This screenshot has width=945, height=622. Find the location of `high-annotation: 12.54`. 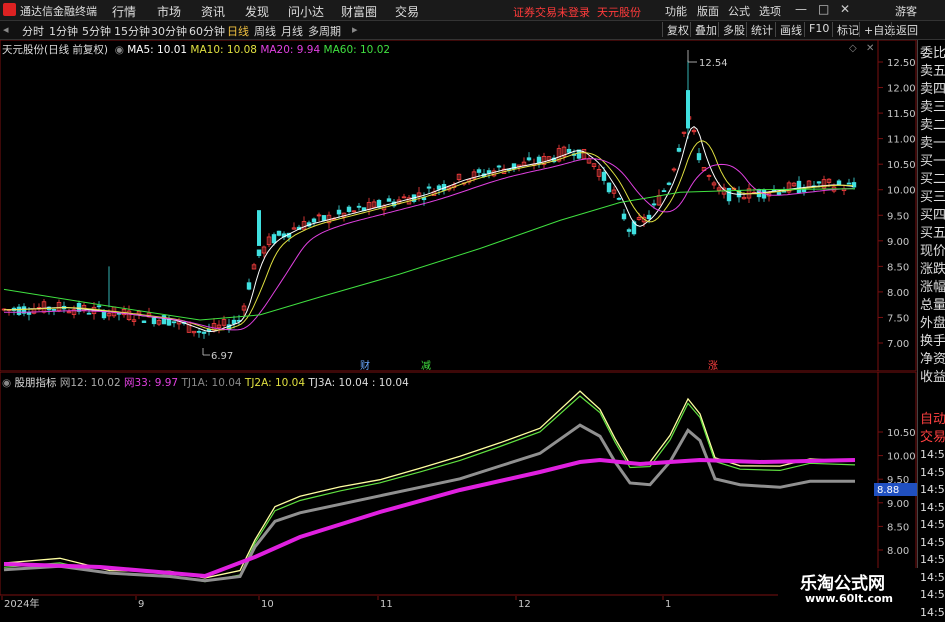

high-annotation: 12.54 is located at coordinates (707, 59).